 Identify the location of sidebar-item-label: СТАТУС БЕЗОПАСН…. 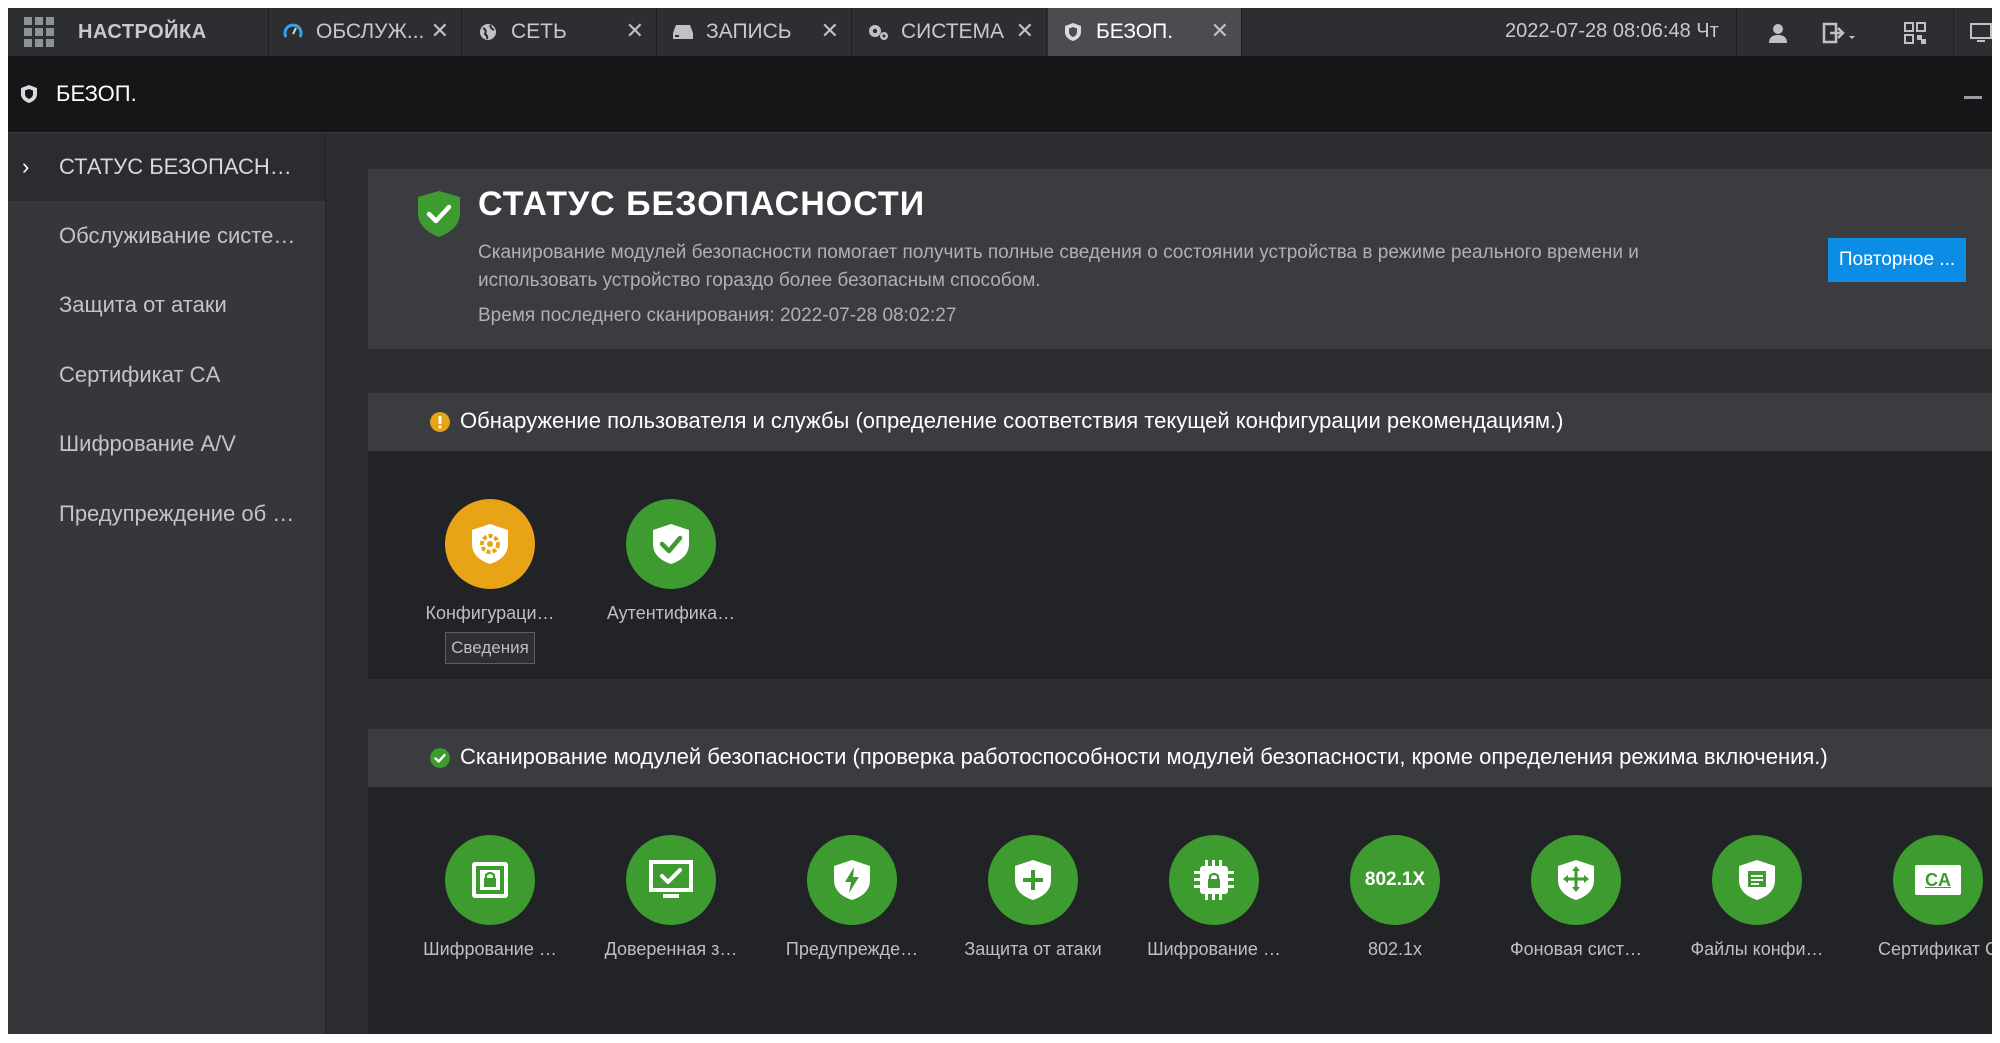
(175, 166).